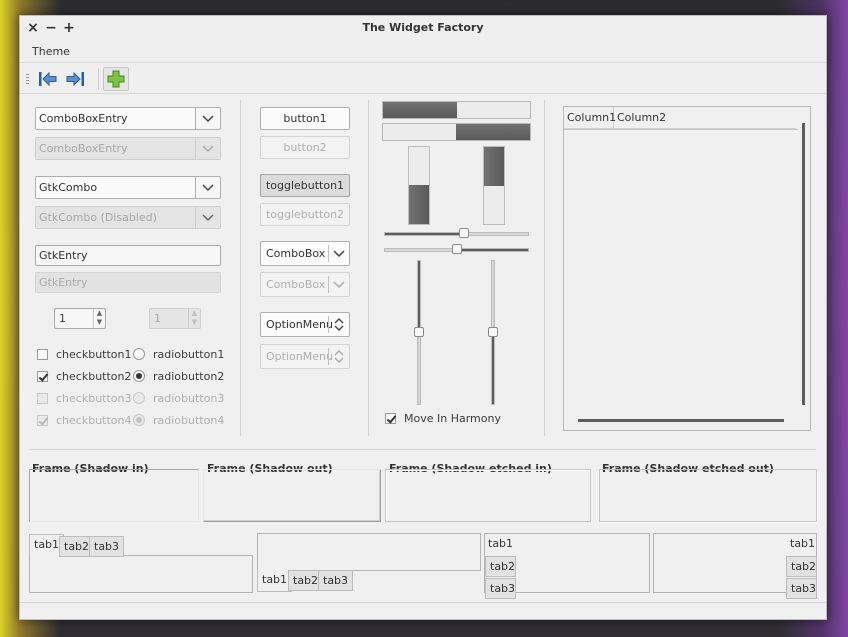 This screenshot has width=848, height=637. I want to click on menubar: Theme, so click(423, 52).